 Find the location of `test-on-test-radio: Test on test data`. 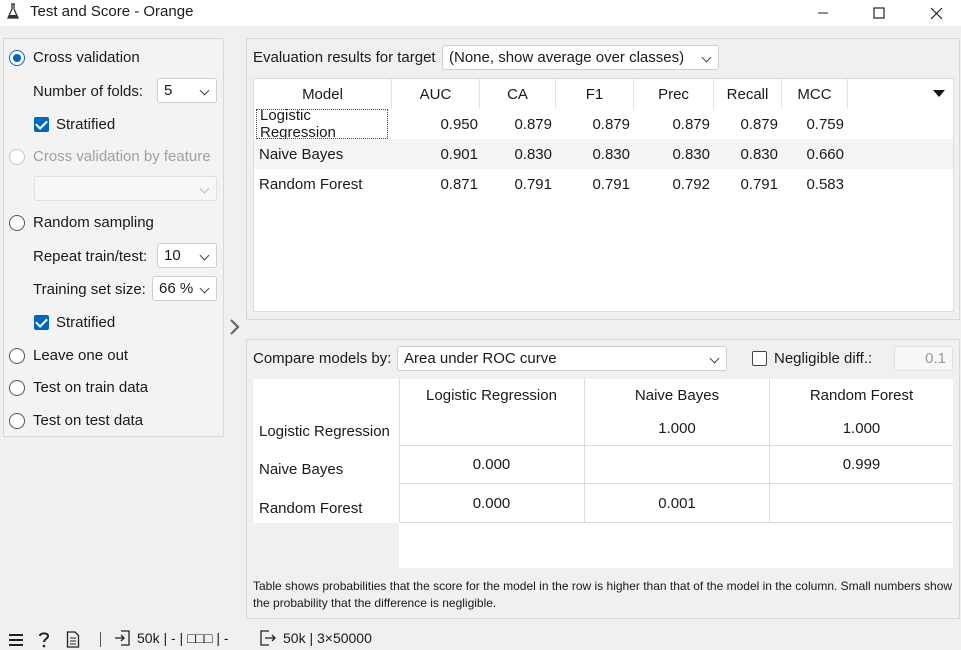

test-on-test-radio: Test on test data is located at coordinates (76, 420).